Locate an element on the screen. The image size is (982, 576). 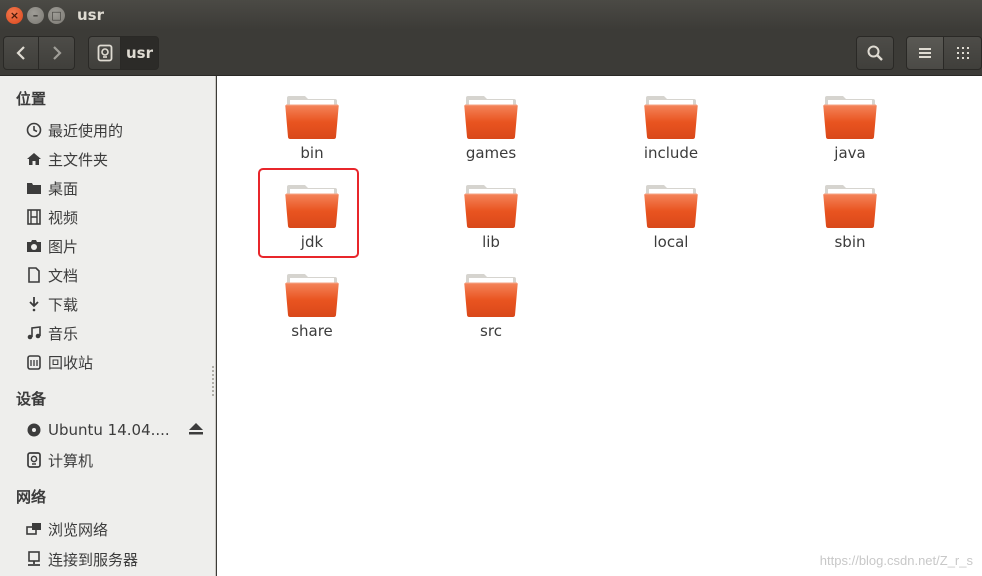
sidebar-item-label: 主文件夹 is located at coordinates (78, 159).